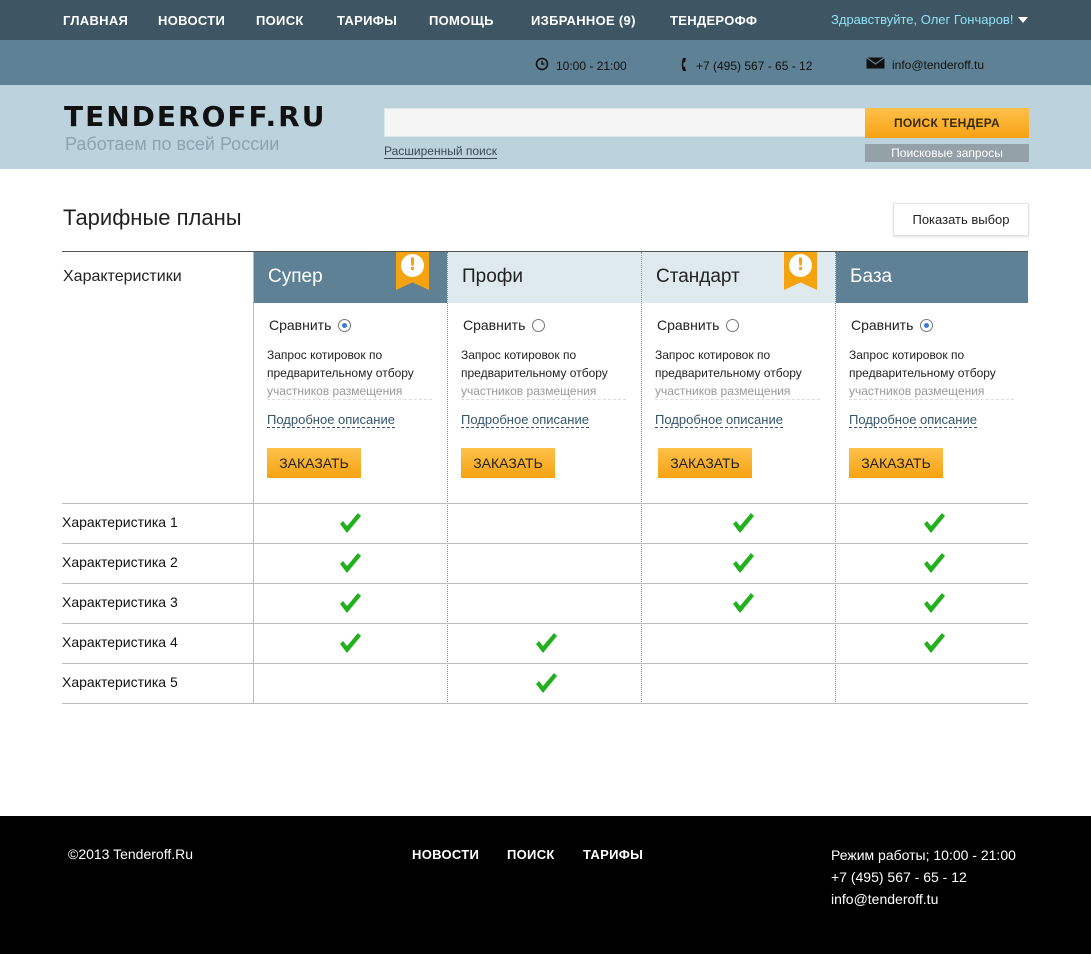  Describe the element at coordinates (131, 854) in the screenshot. I see `copyright: ©2013 Tenderoff.Ru` at that location.